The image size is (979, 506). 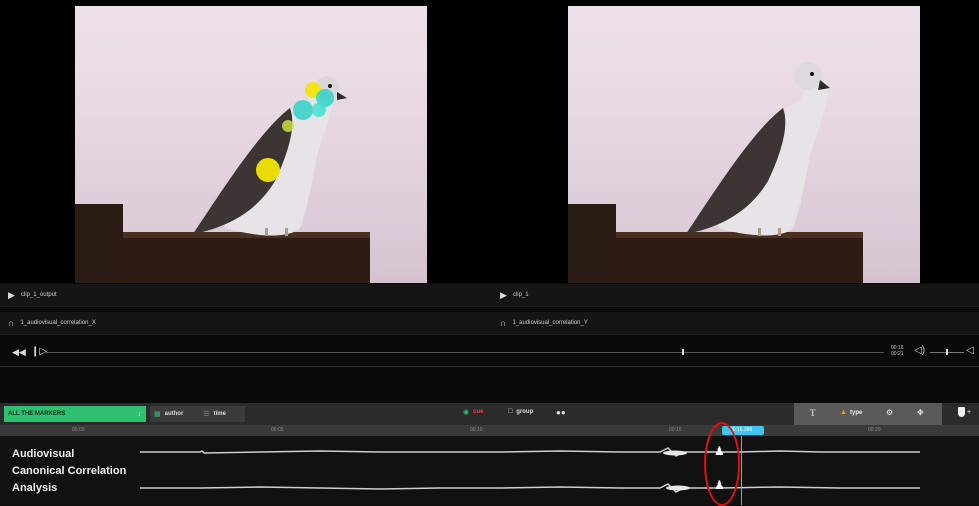 I want to click on annotation-highlight, so click(x=722, y=464).